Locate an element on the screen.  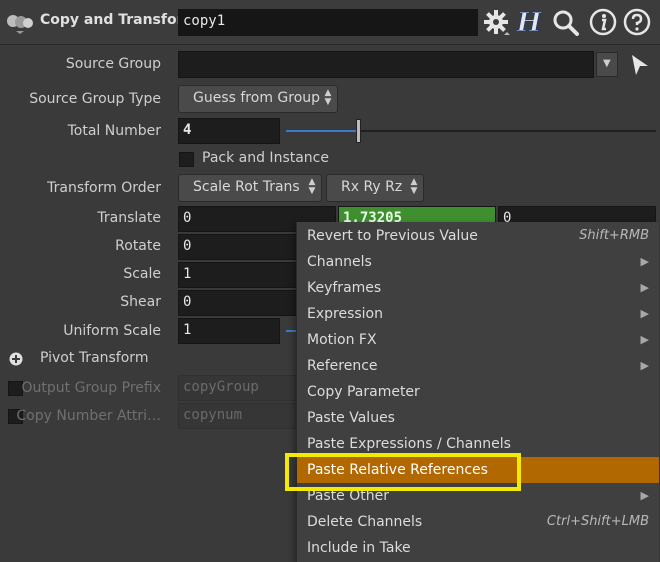
output-group-prefix-field: copyGroup is located at coordinates (238, 388).